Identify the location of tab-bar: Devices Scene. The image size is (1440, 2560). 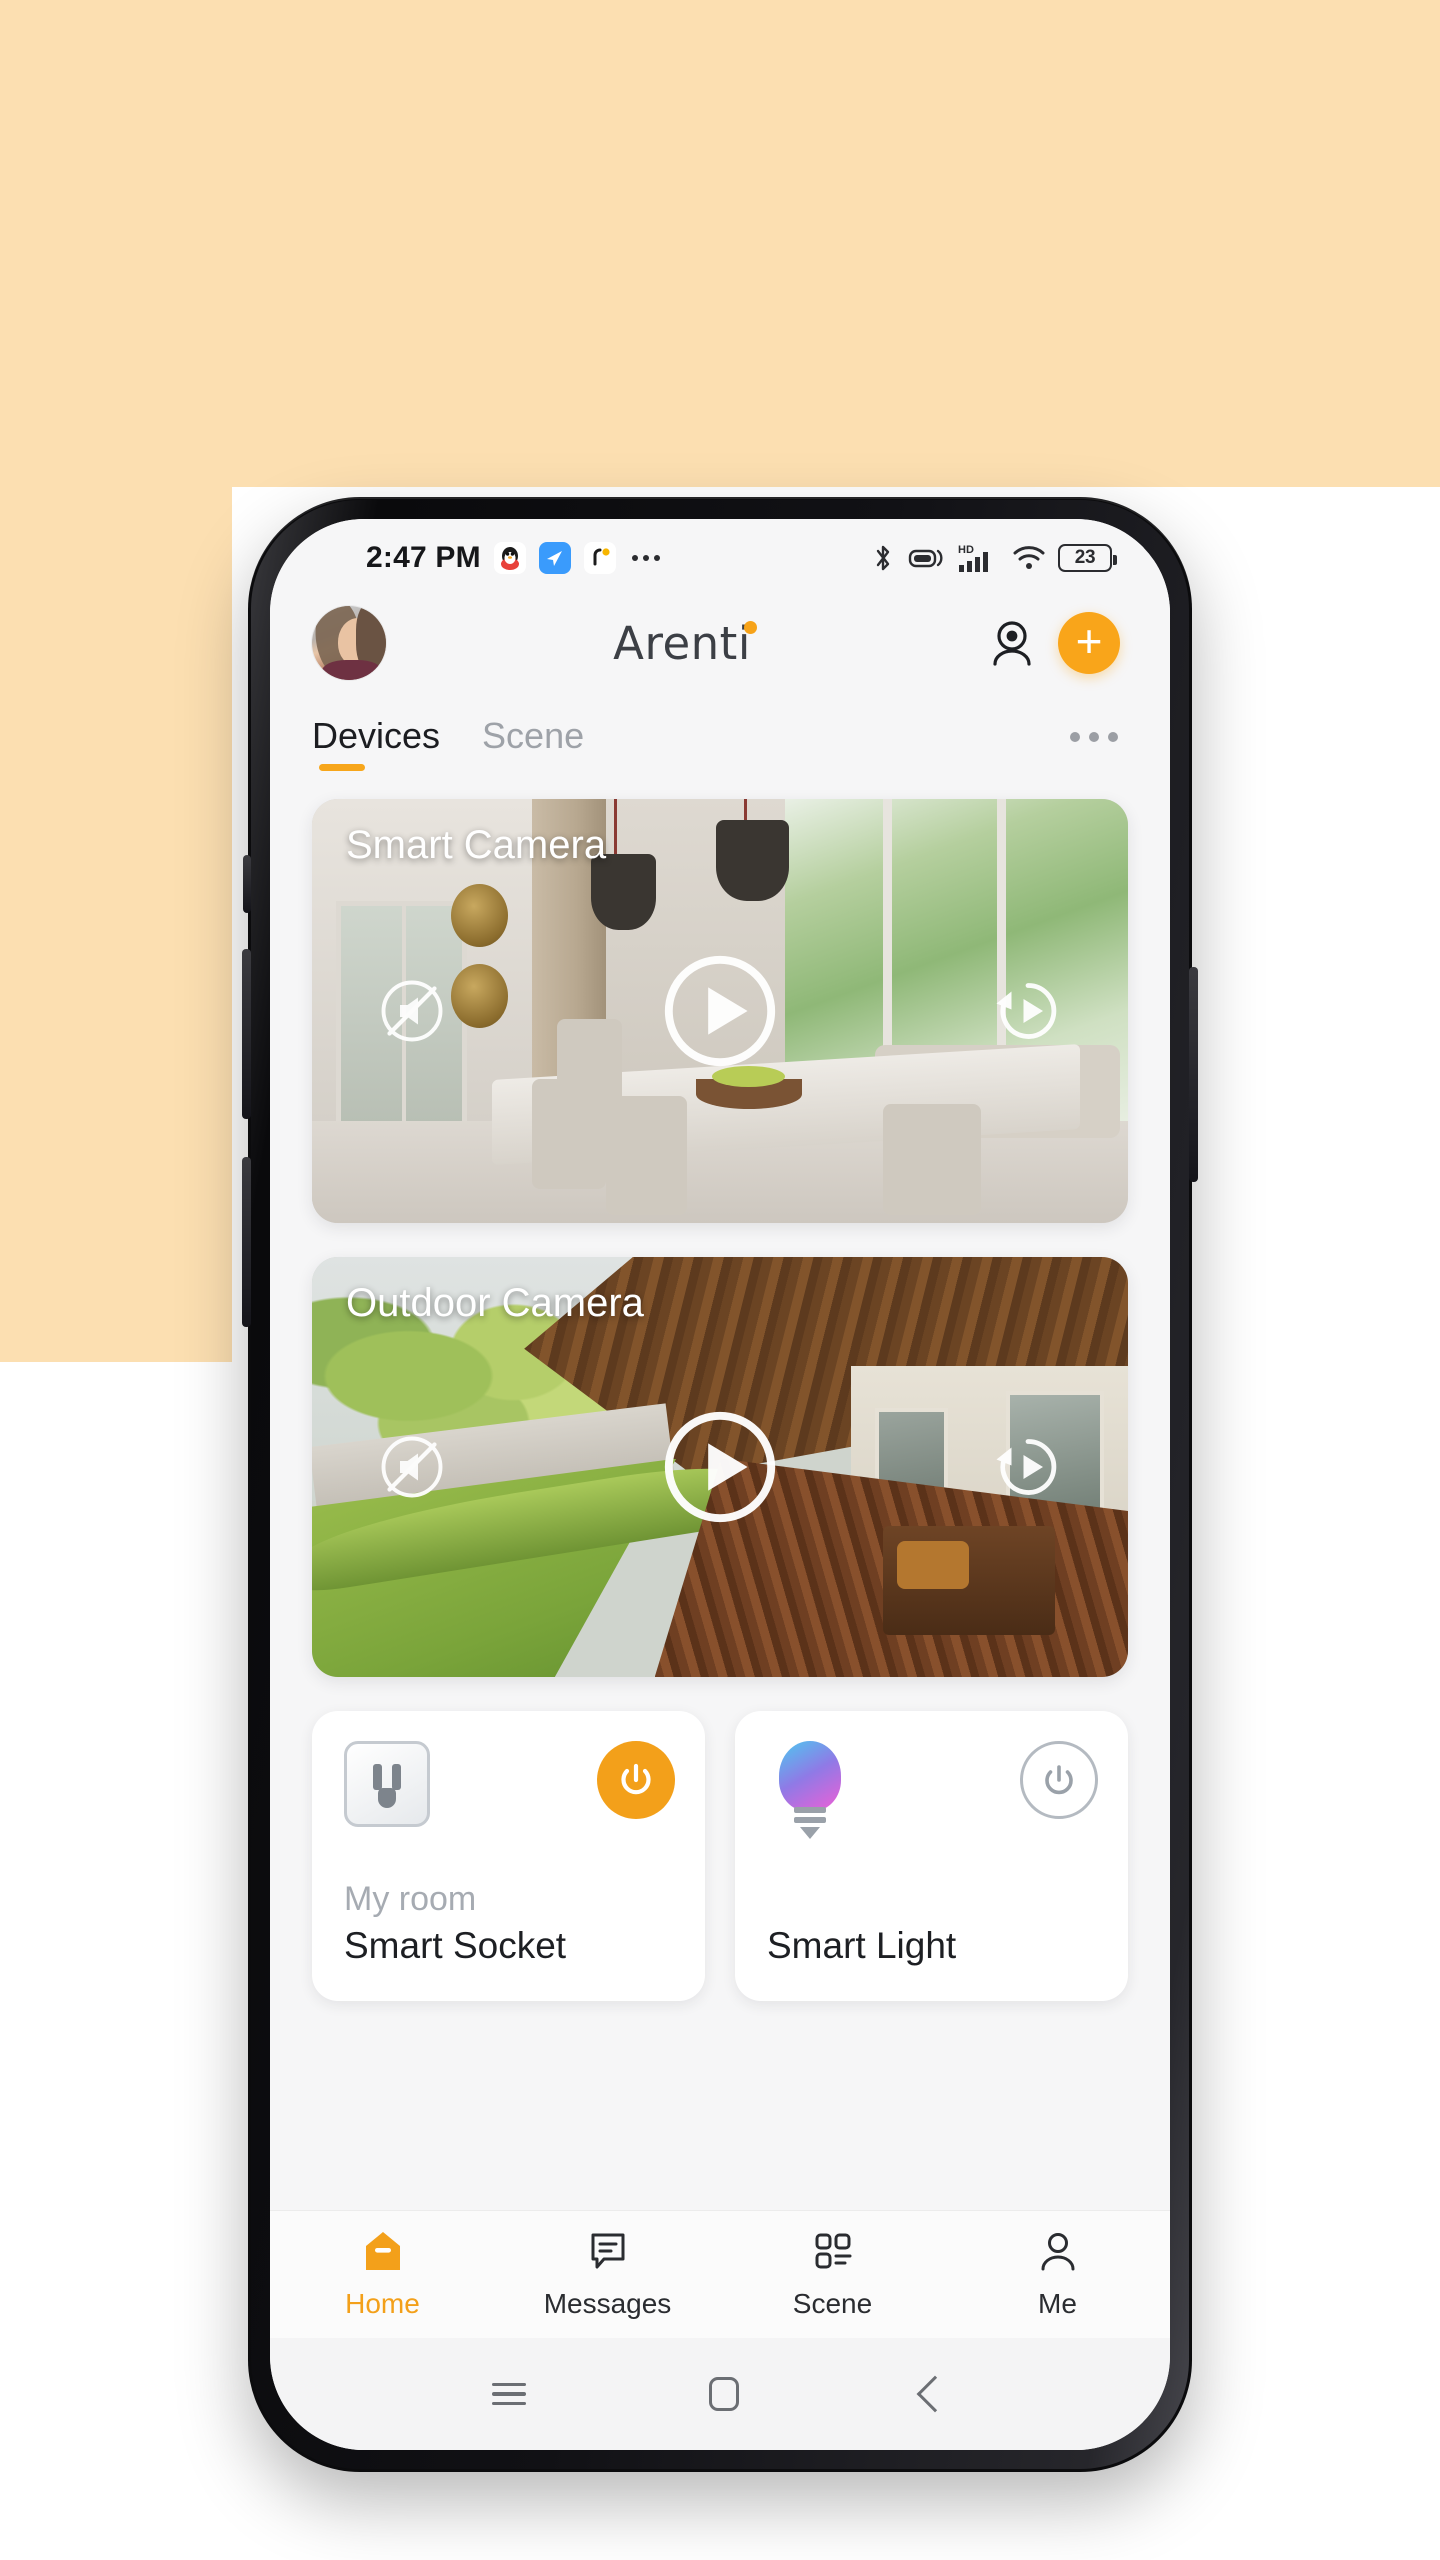
(720, 743).